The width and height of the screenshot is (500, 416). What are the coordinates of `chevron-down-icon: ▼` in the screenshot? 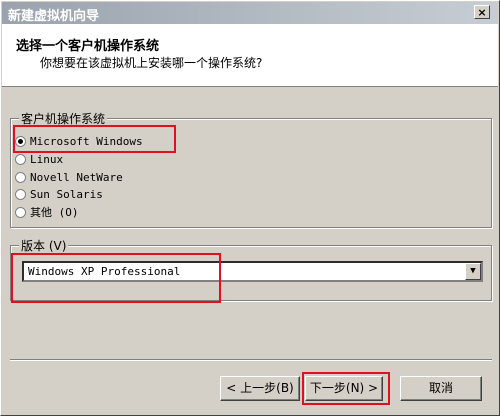 It's located at (473, 271).